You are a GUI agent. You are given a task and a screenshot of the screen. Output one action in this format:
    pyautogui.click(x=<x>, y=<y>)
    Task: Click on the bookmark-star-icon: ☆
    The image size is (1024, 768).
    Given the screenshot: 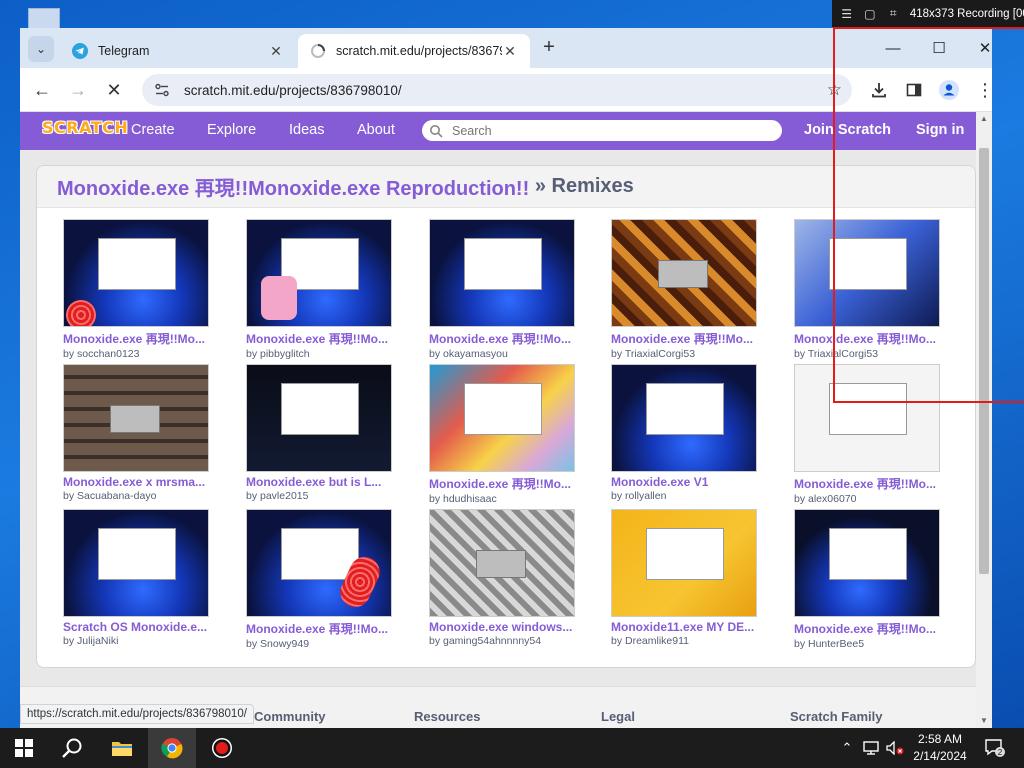 What is the action you would take?
    pyautogui.click(x=834, y=90)
    